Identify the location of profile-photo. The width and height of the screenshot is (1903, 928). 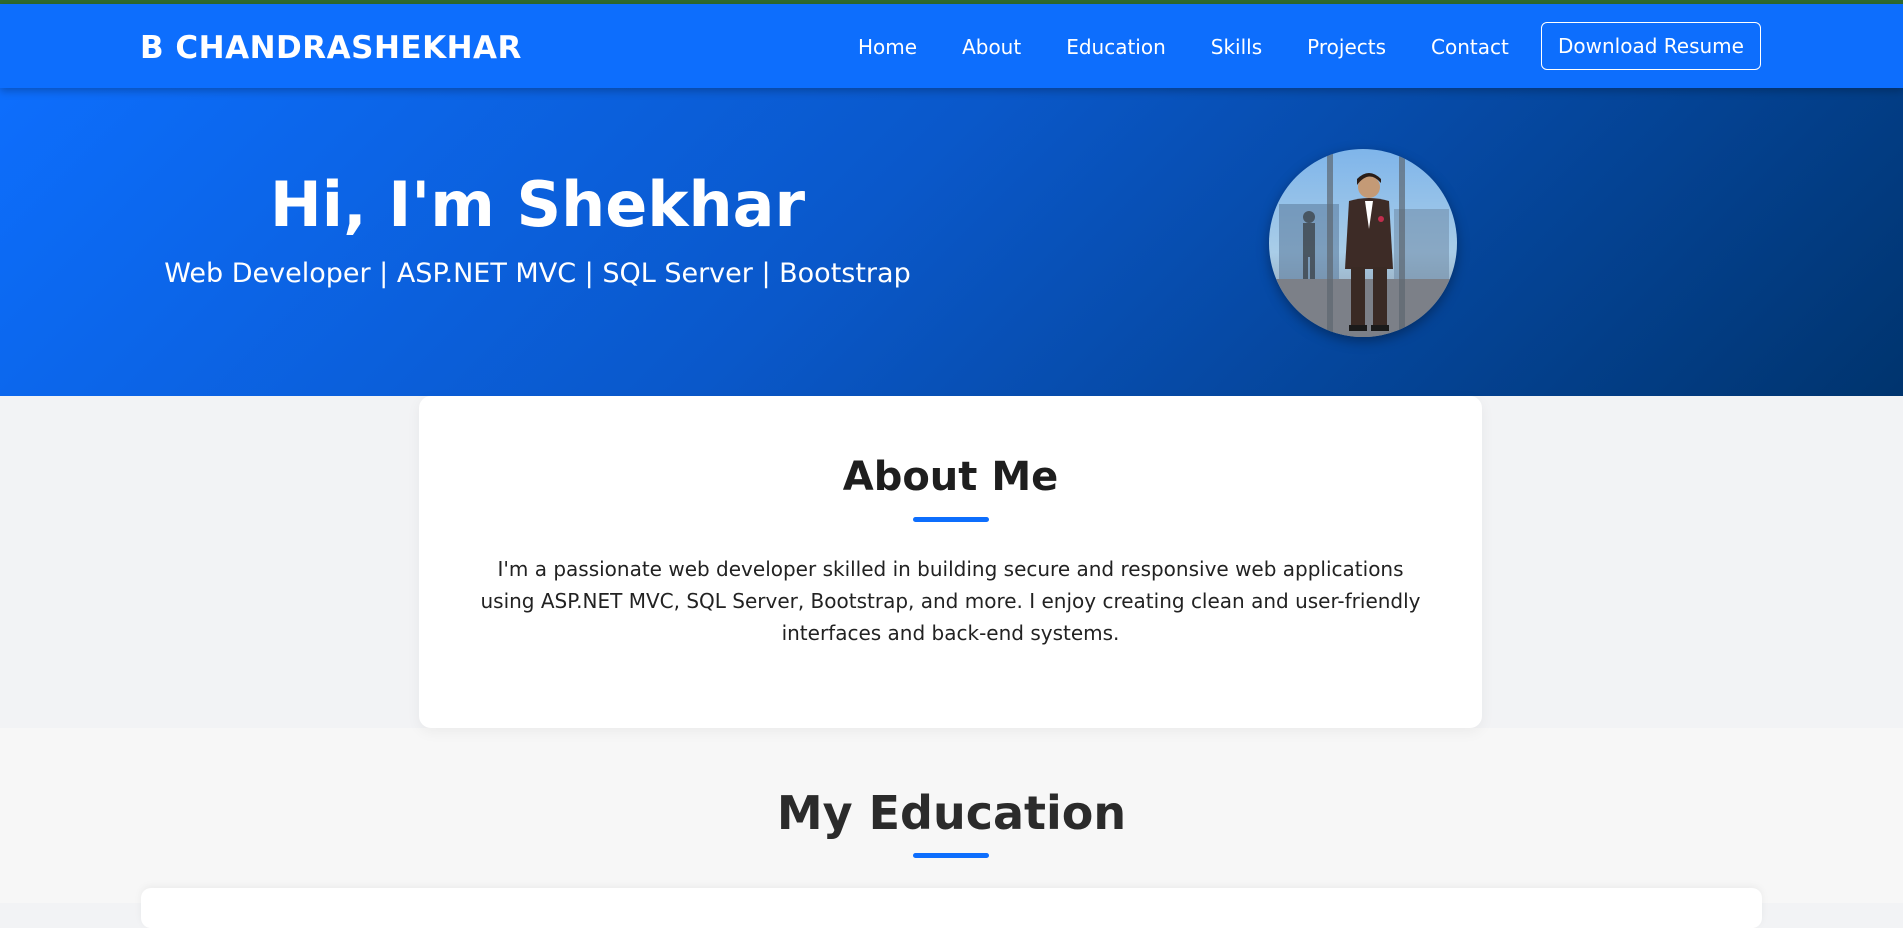
(1363, 243).